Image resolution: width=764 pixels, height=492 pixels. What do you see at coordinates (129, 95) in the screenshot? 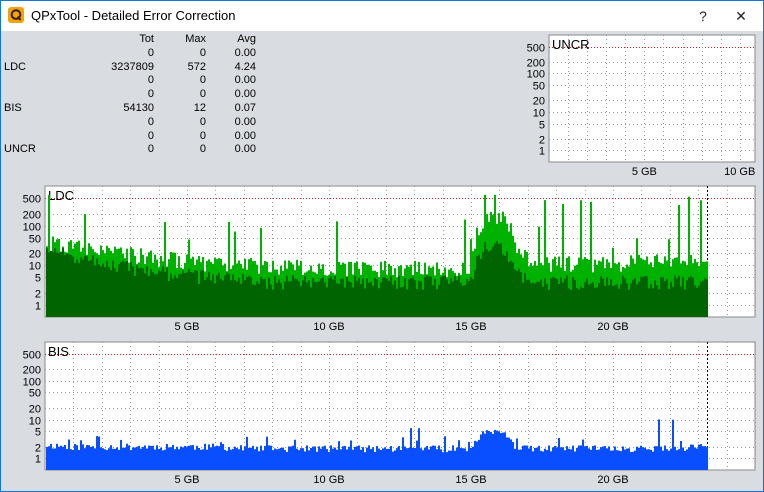
I see `stats-row: 0 0 0.00` at bounding box center [129, 95].